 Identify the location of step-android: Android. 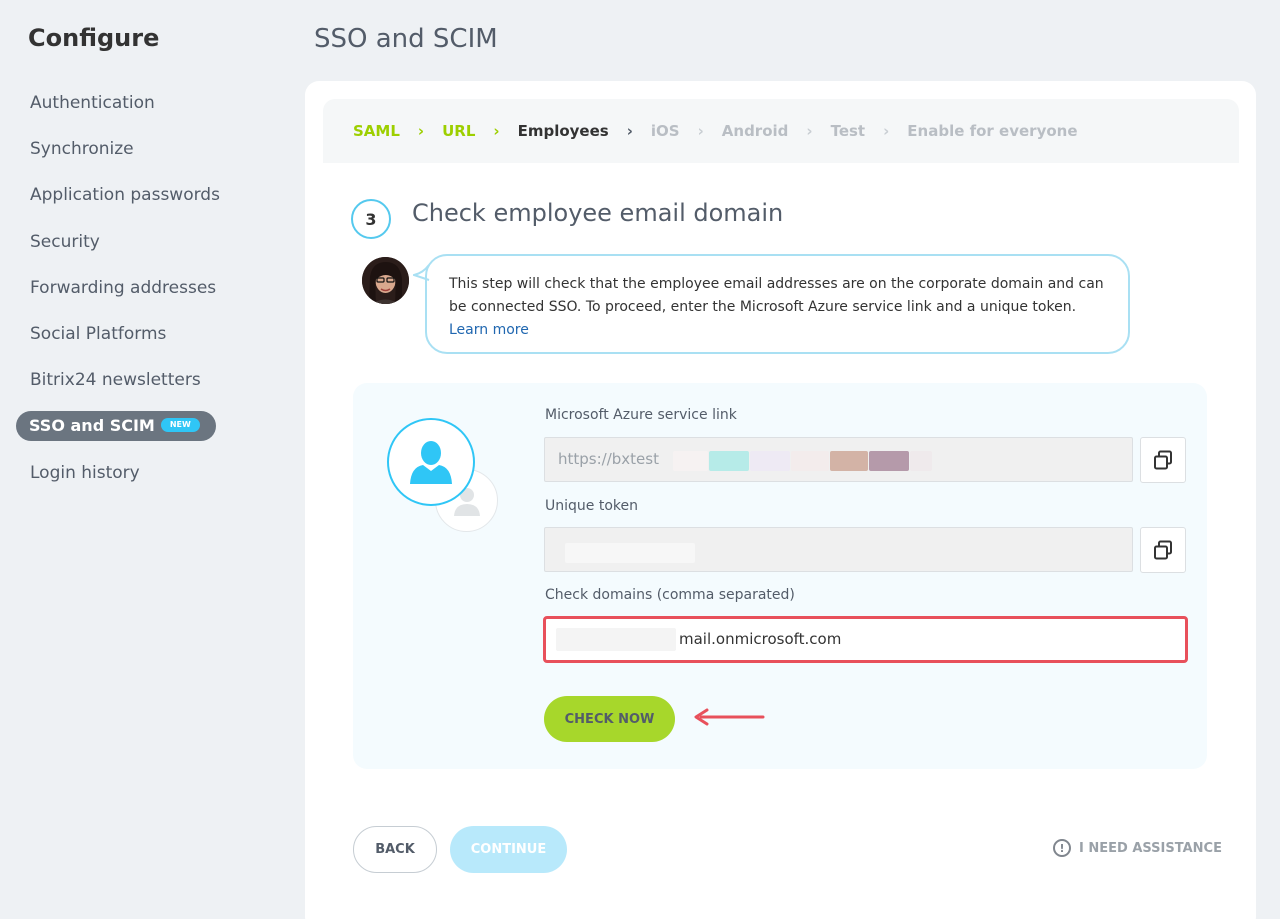
(755, 131).